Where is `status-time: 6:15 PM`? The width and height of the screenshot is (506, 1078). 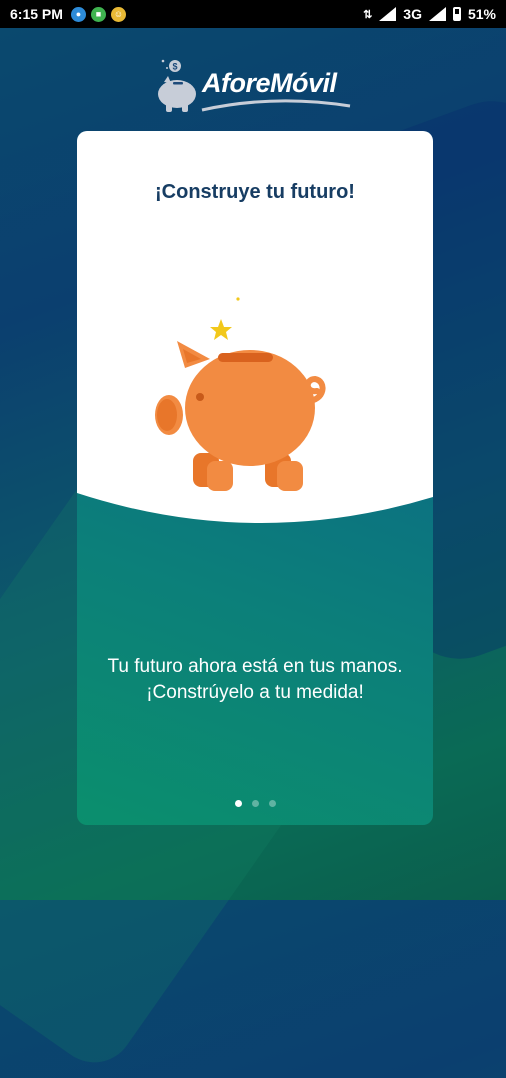 status-time: 6:15 PM is located at coordinates (36, 14).